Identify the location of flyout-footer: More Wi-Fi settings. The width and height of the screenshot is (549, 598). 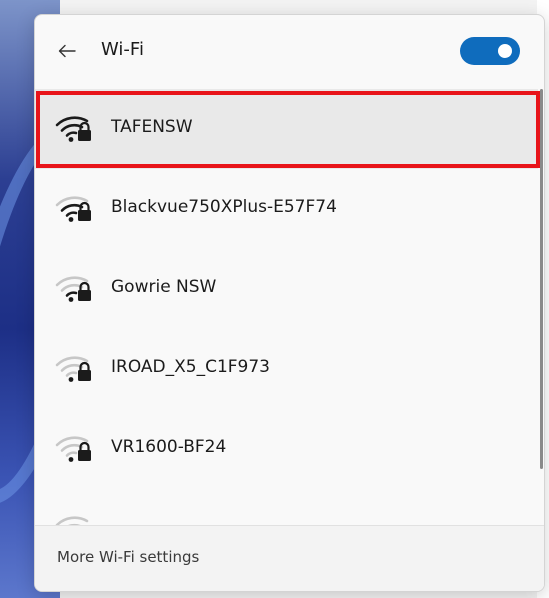
(289, 558).